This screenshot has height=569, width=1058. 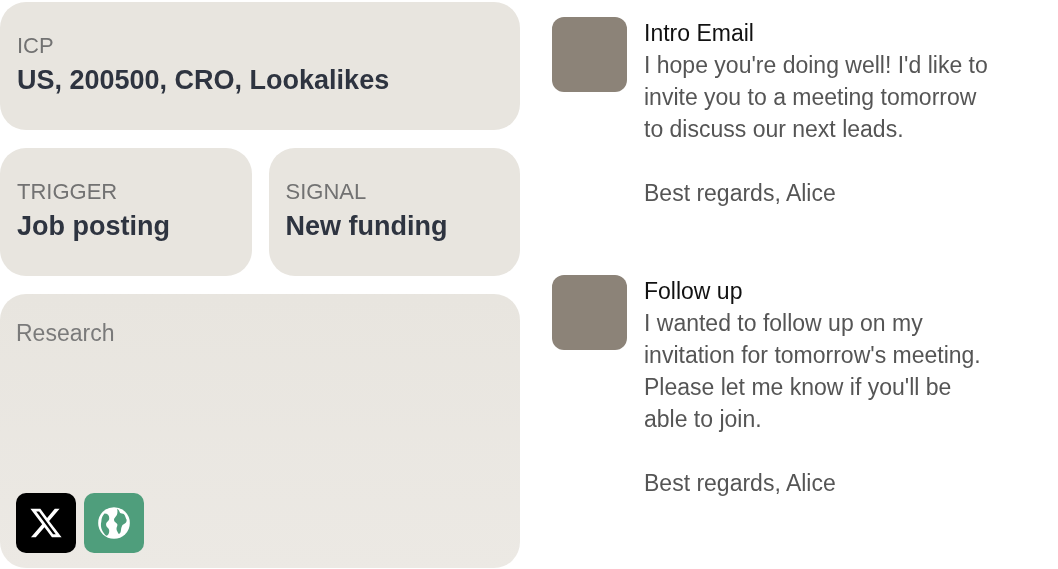 What do you see at coordinates (68, 192) in the screenshot?
I see `card-label: TRIGGER` at bounding box center [68, 192].